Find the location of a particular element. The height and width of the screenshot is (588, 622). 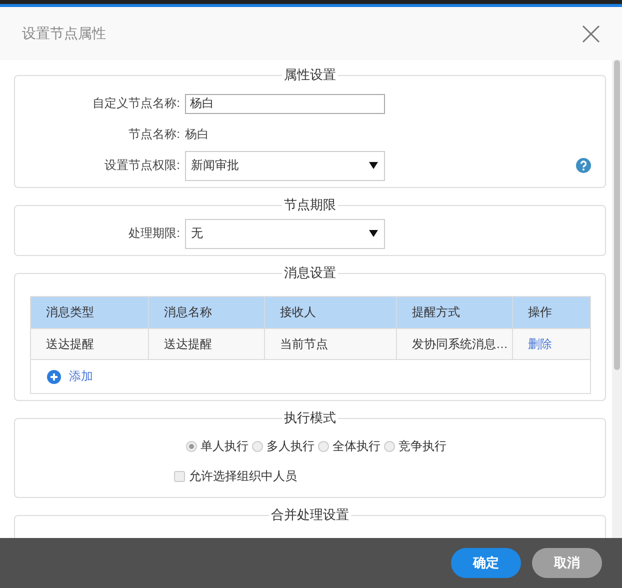

select-field: 无 is located at coordinates (285, 233).